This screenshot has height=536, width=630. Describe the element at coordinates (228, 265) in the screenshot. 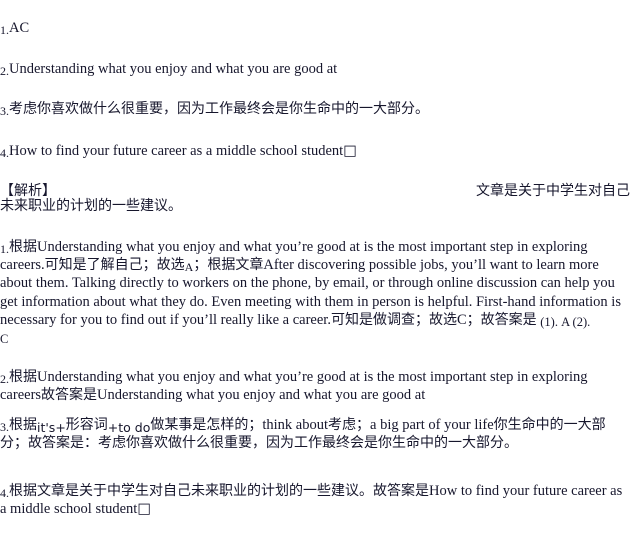

I see `explanation-1-mid-2: ；根据文章` at that location.